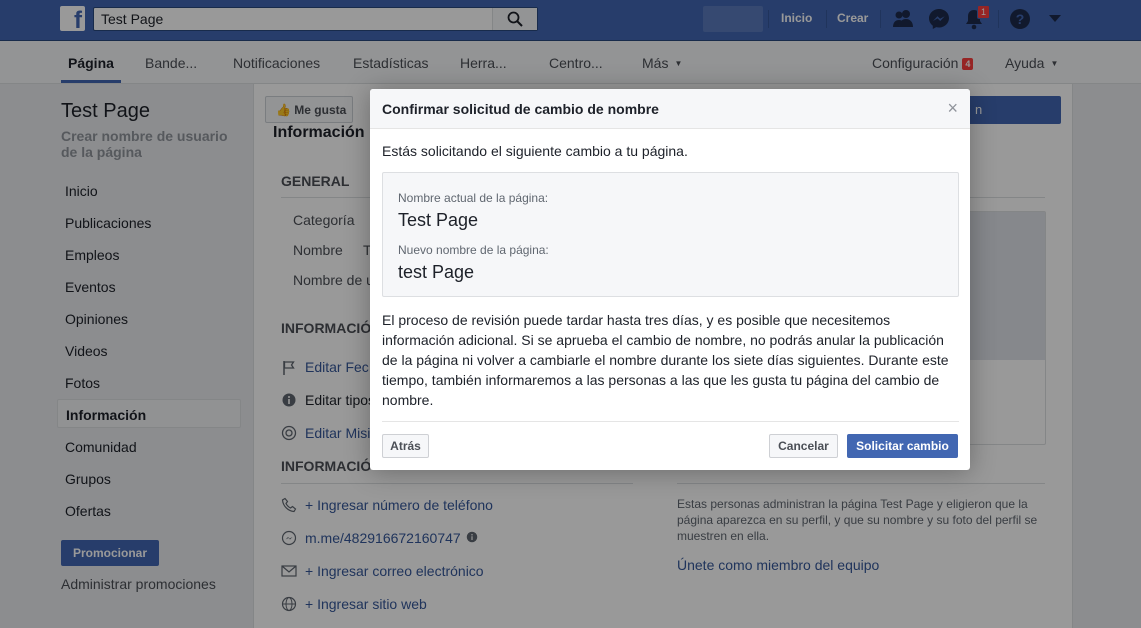  What do you see at coordinates (902, 446) in the screenshot?
I see `request-change-button: Solicitar cambio` at bounding box center [902, 446].